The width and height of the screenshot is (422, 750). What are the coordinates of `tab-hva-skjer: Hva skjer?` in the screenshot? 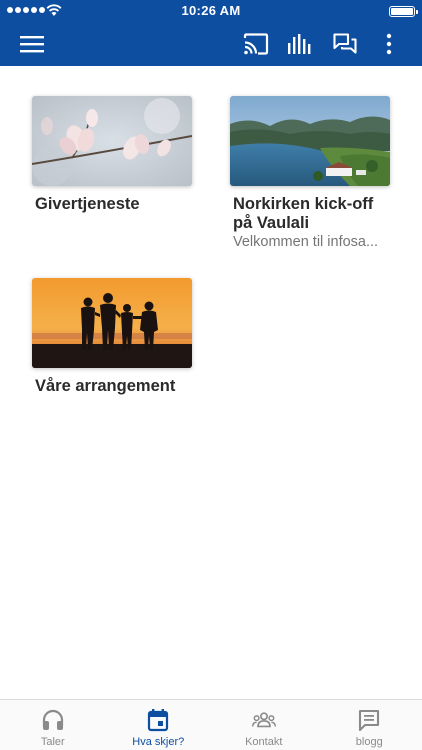 It's located at (159, 725).